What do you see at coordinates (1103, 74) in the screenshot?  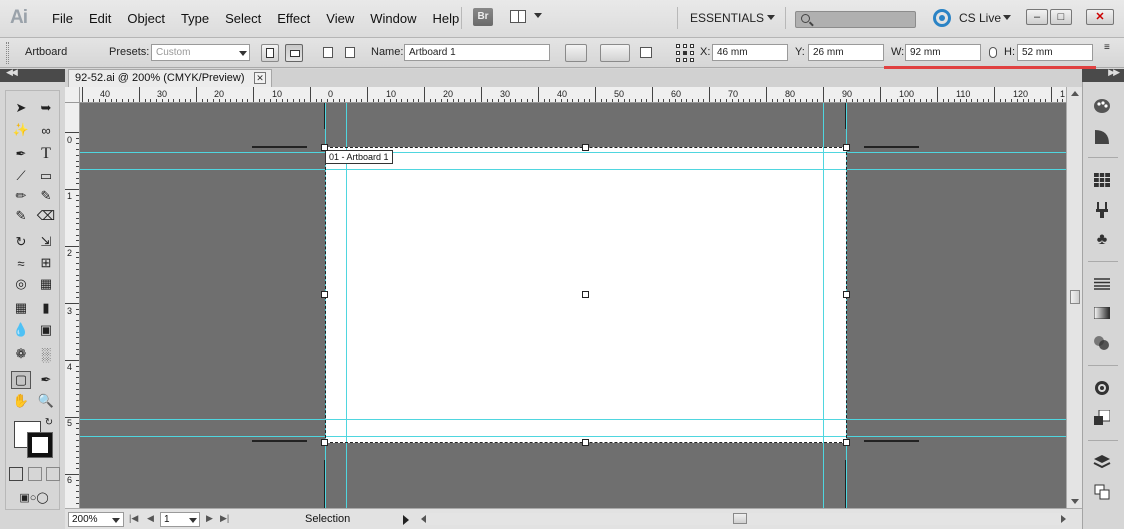 I see `panel-dock-header: ▶▶` at bounding box center [1103, 74].